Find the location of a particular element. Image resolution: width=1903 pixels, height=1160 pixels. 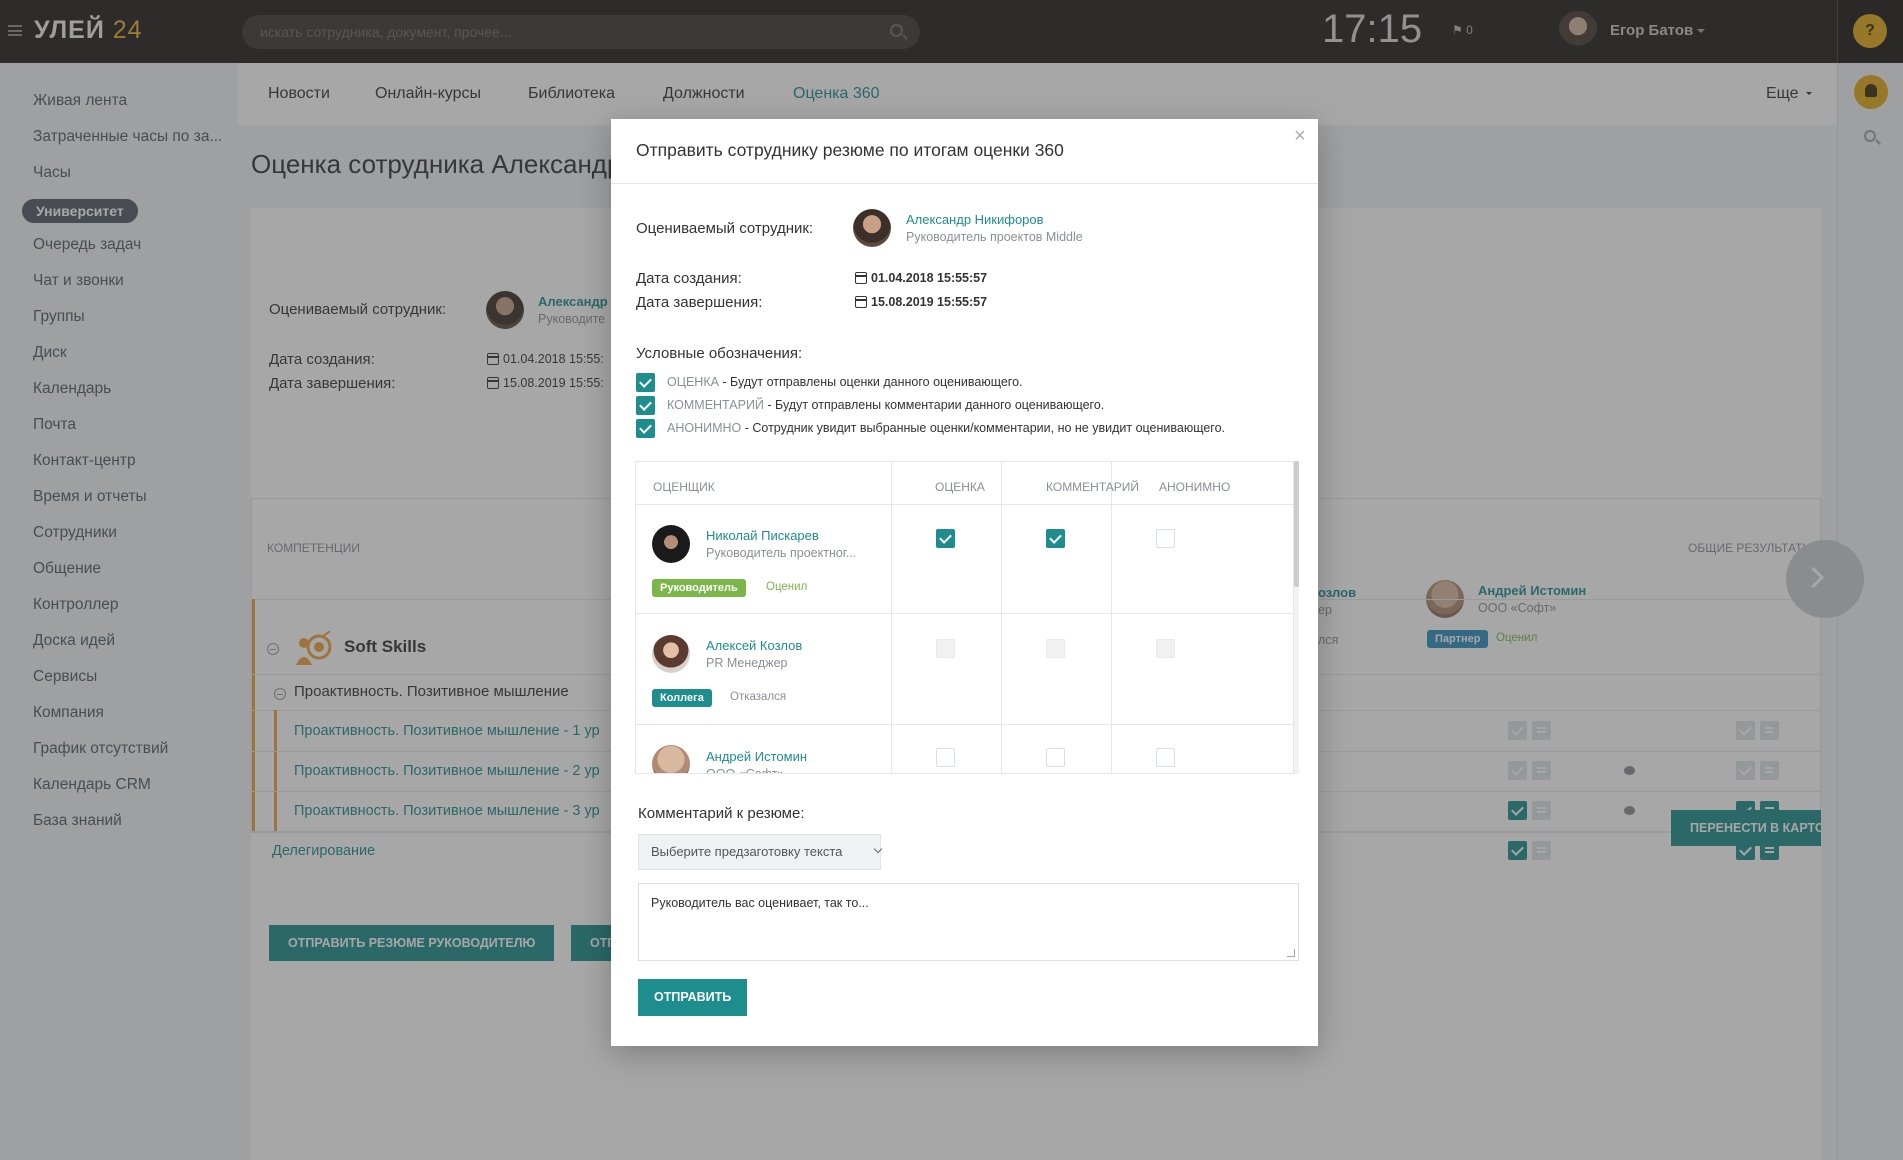

chevron-down-icon is located at coordinates (878, 849).